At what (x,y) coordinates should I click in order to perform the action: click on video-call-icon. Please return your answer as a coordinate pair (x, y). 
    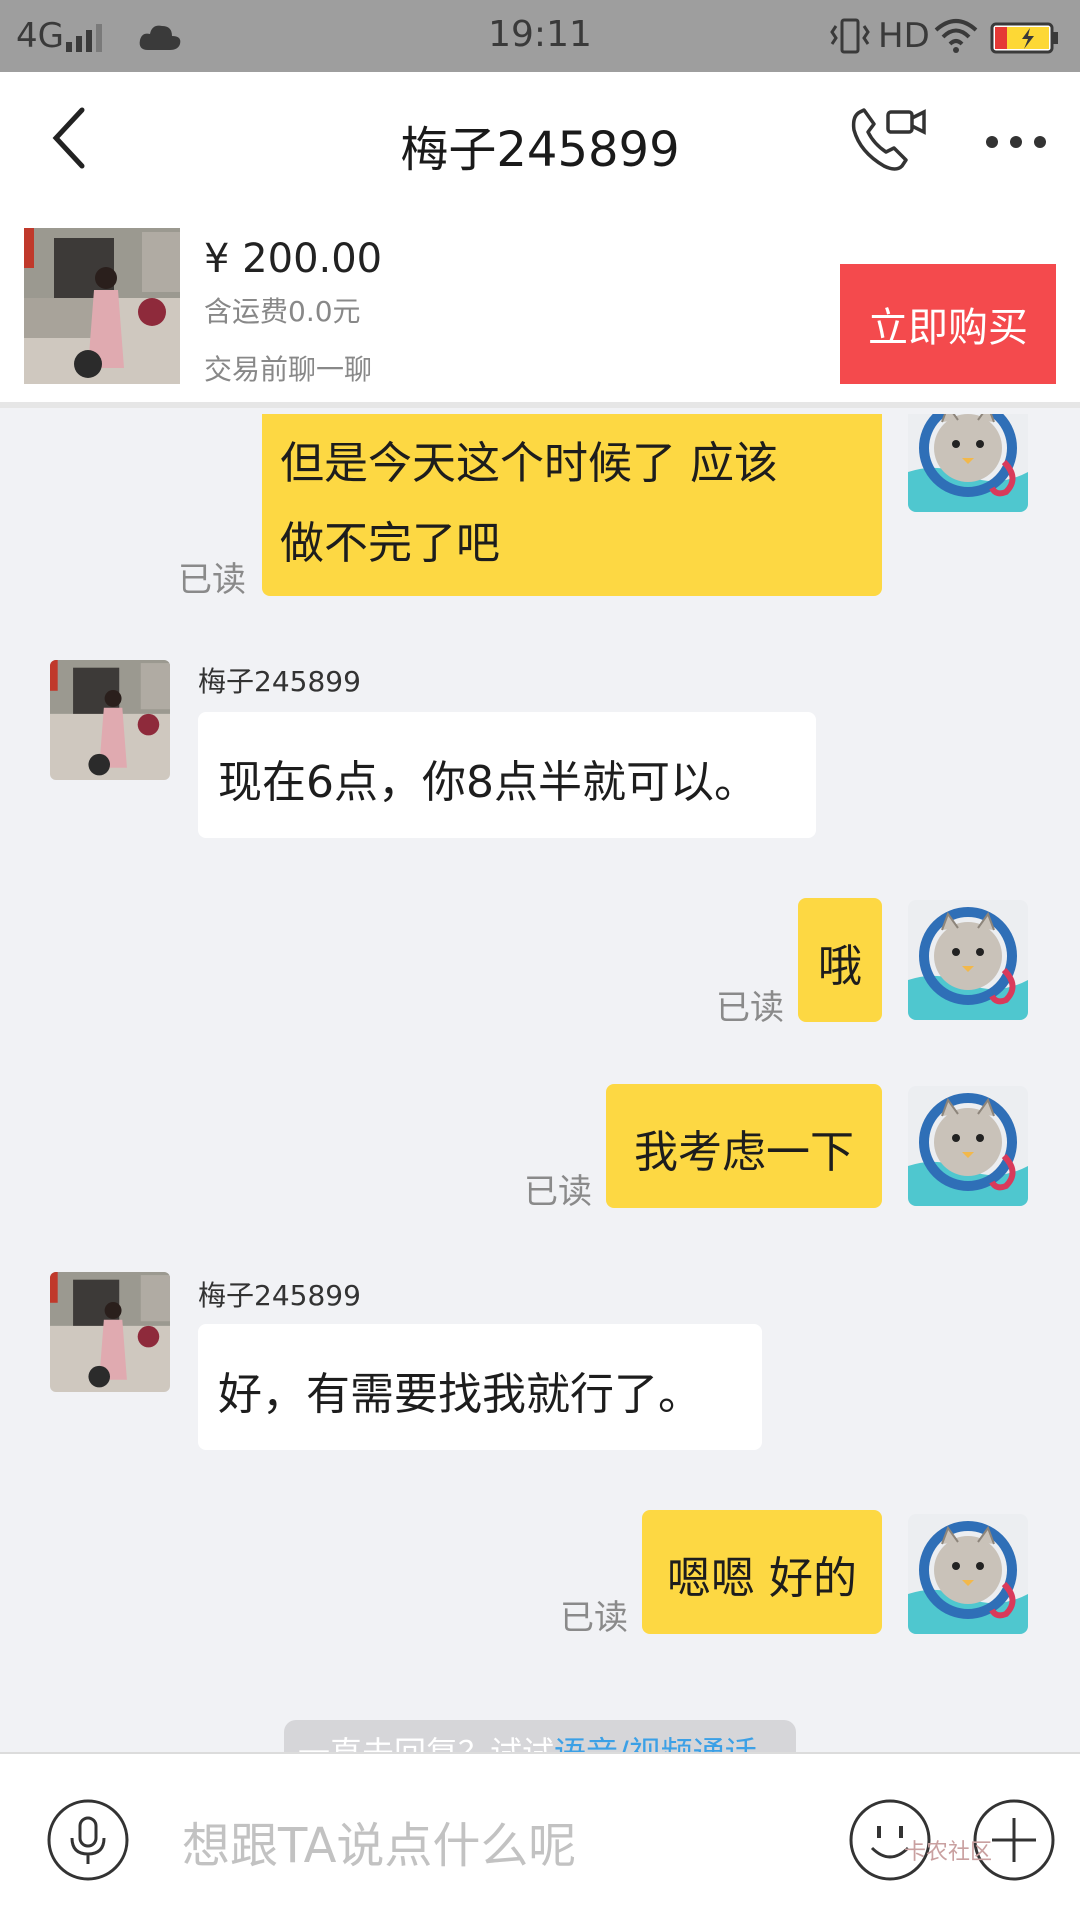
    Looking at the image, I should click on (890, 140).